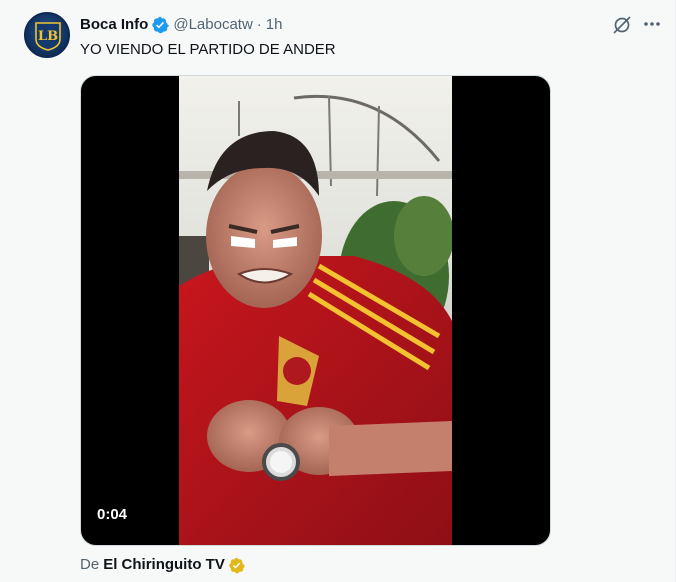 This screenshot has width=676, height=582. What do you see at coordinates (114, 25) in the screenshot?
I see `author-name: Boca Info` at bounding box center [114, 25].